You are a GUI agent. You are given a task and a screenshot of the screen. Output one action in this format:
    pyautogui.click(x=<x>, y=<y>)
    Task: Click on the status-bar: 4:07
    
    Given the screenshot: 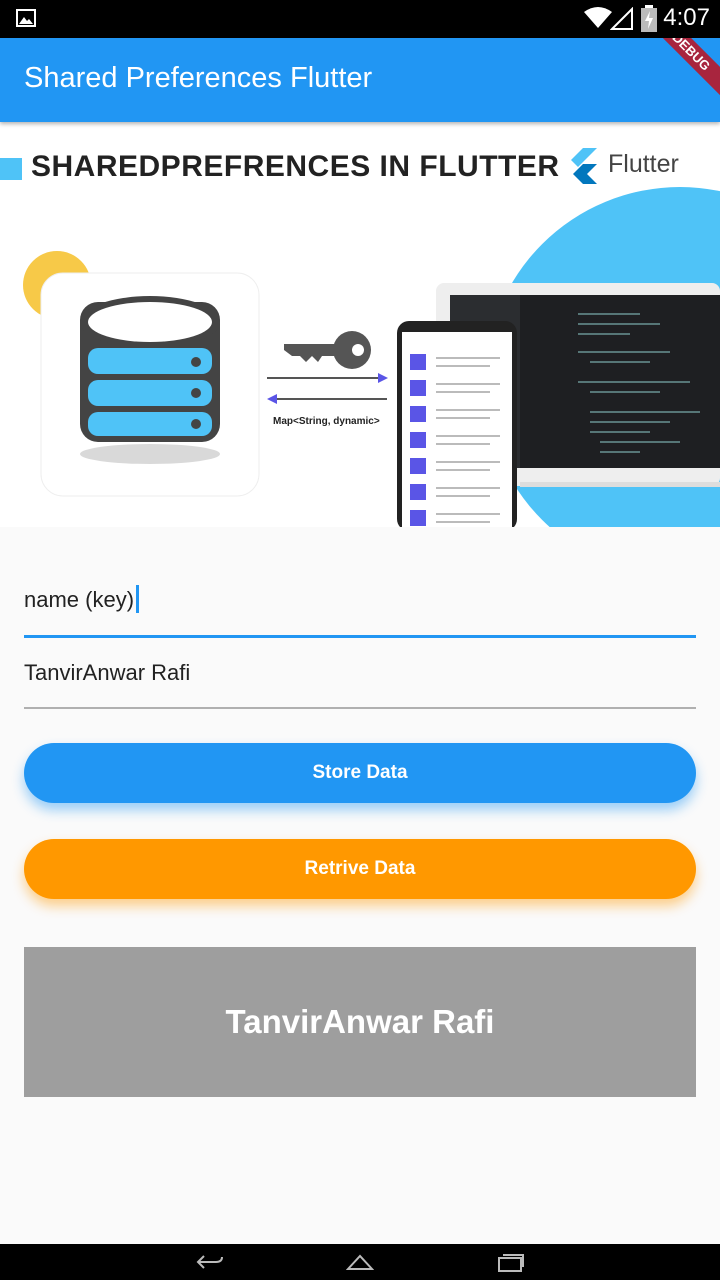 What is the action you would take?
    pyautogui.click(x=360, y=19)
    